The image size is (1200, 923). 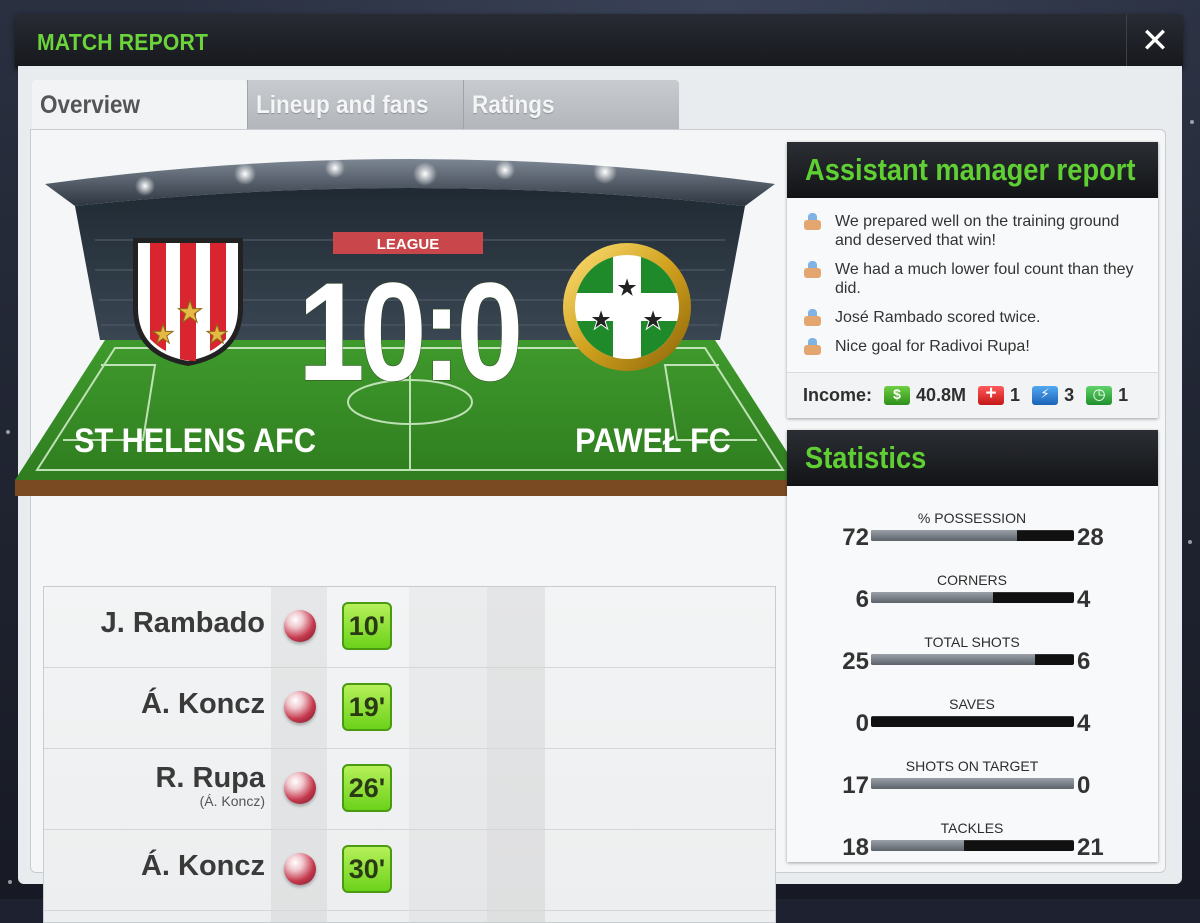 What do you see at coordinates (1123, 395) in the screenshot?
I see `income-time: 1` at bounding box center [1123, 395].